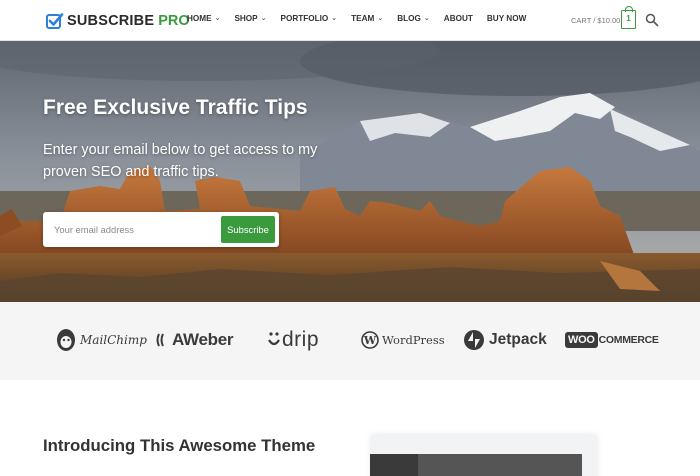 This screenshot has height=476, width=700. I want to click on email-input, so click(130, 229).